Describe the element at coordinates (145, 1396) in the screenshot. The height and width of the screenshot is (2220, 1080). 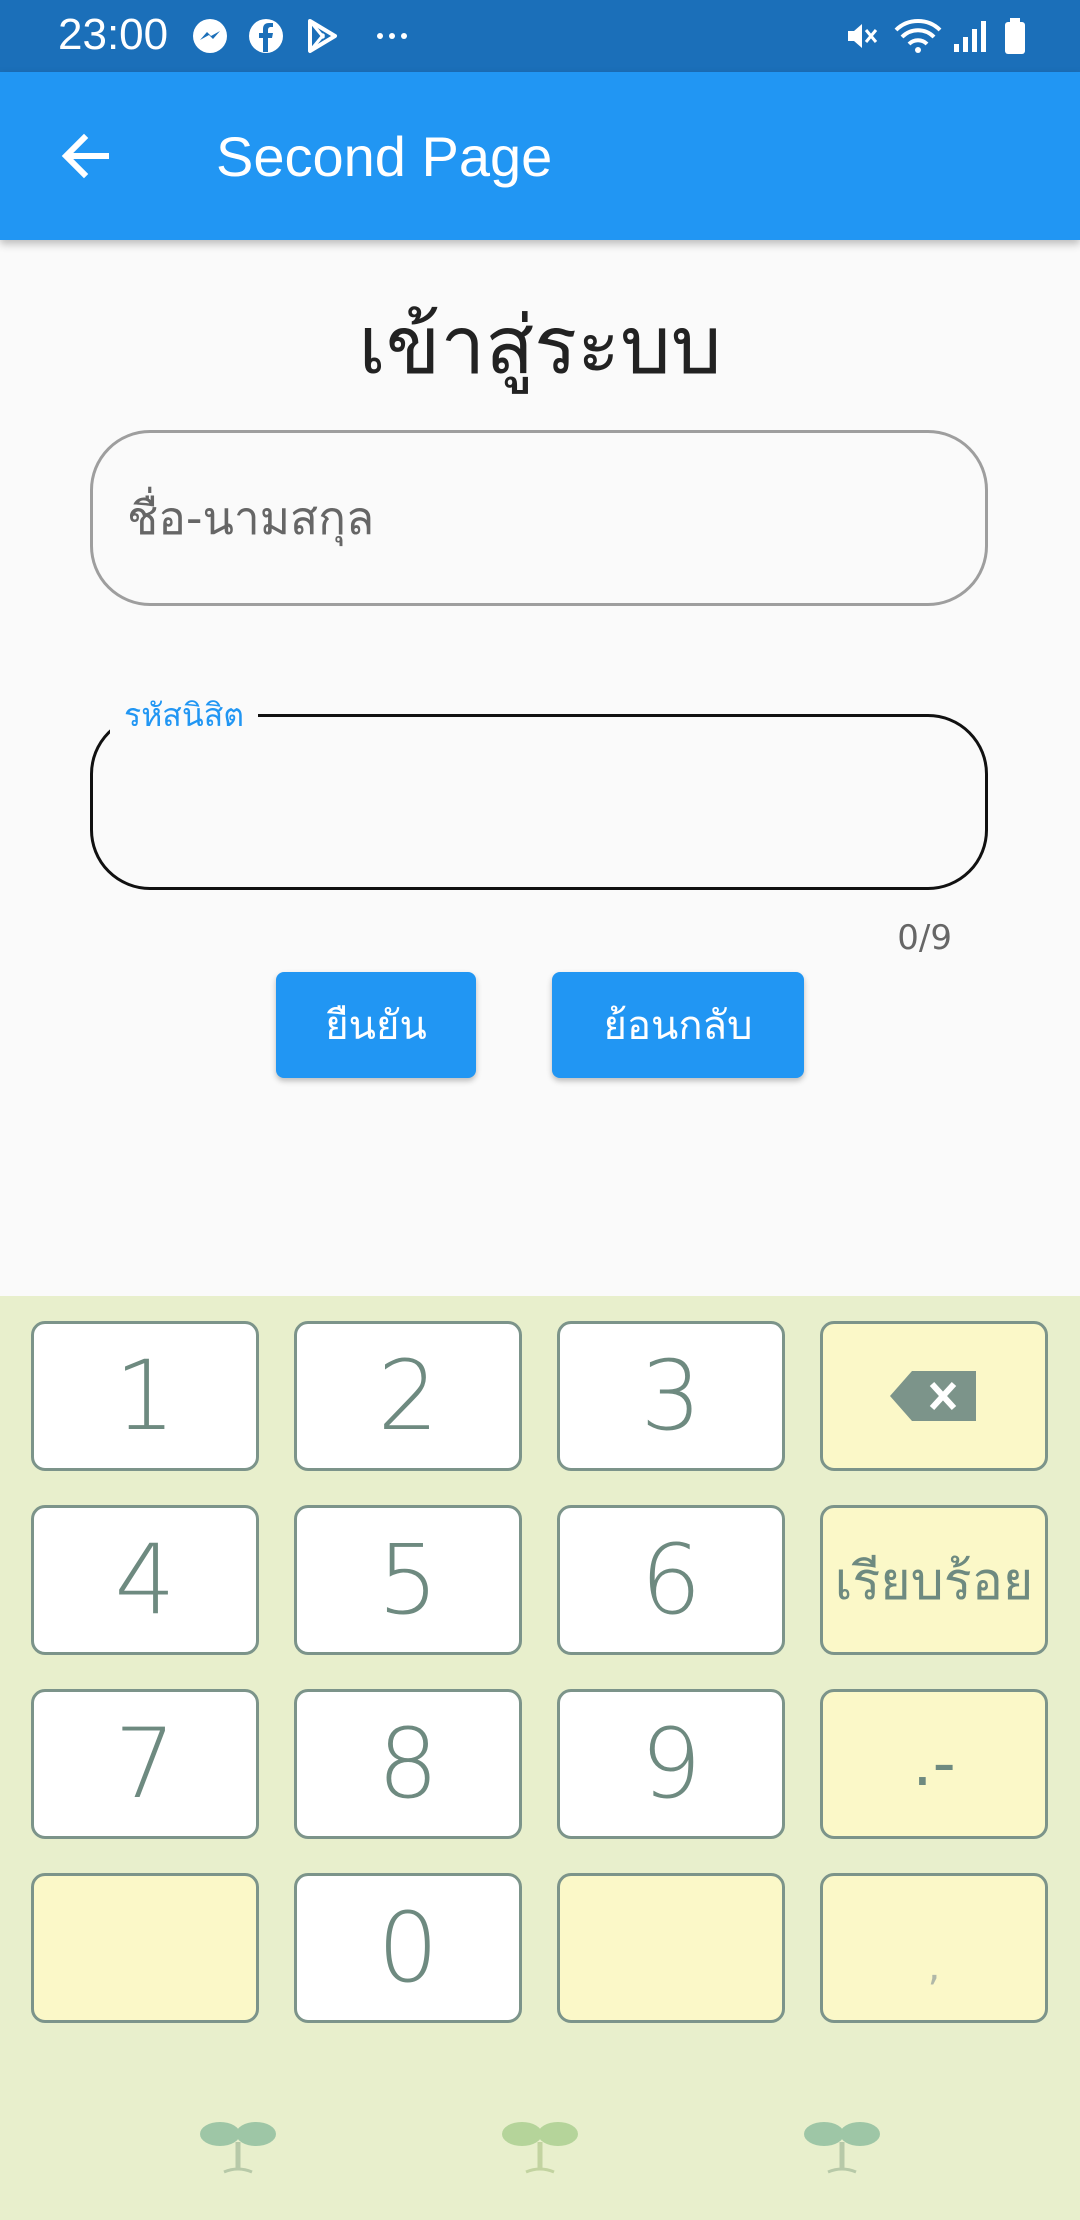
I see `key-1: 1` at that location.